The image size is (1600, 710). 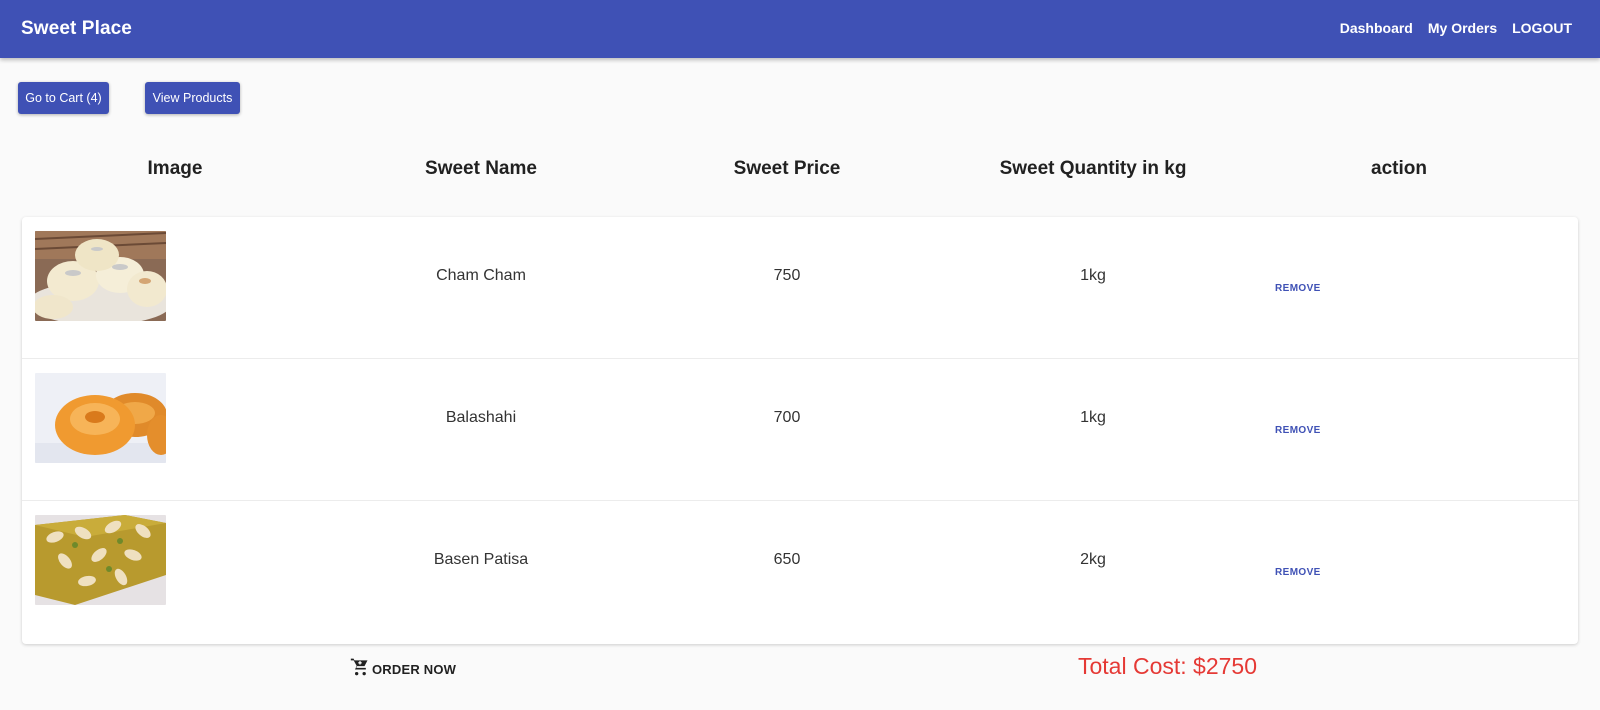 What do you see at coordinates (360, 669) in the screenshot?
I see `add-shopping-cart-icon` at bounding box center [360, 669].